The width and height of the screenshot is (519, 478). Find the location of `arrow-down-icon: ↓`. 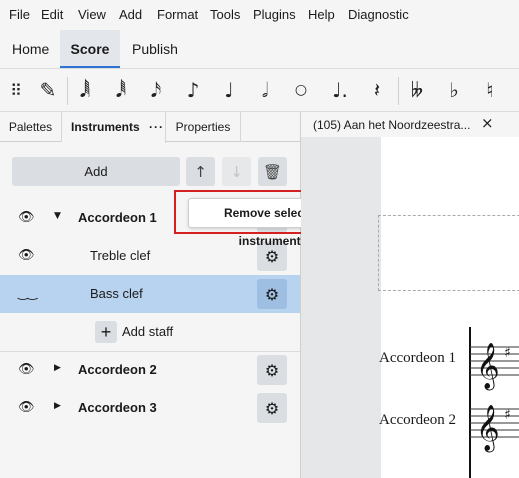

arrow-down-icon: ↓ is located at coordinates (236, 171).